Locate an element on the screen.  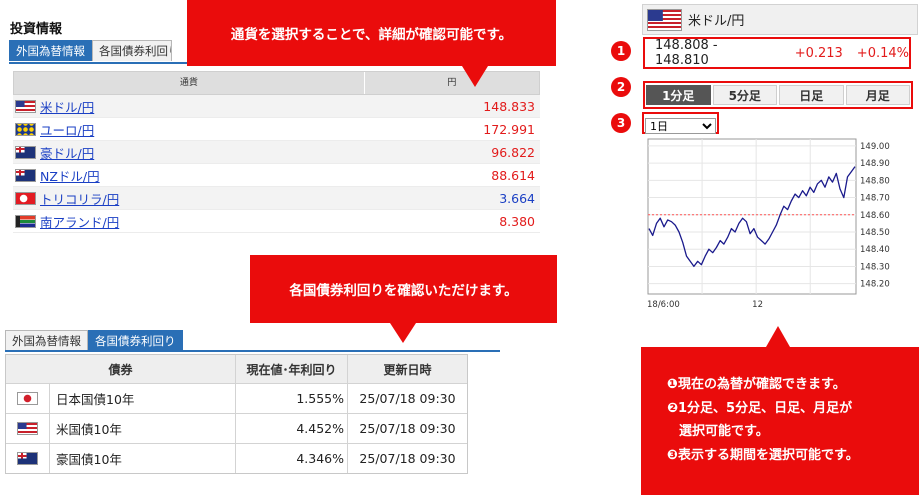
eu-flag-icon is located at coordinates (25, 129).